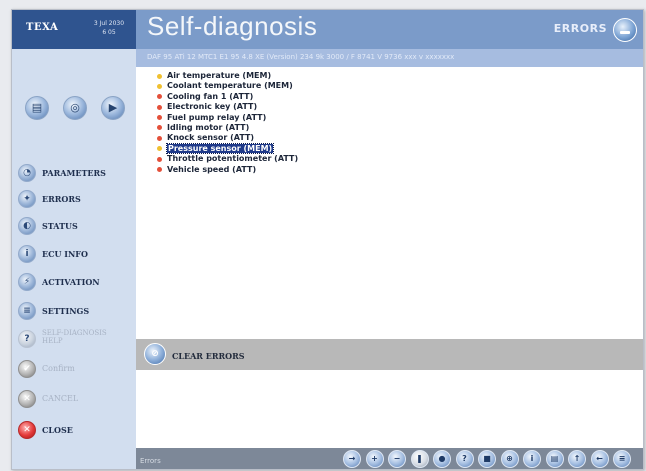  I want to click on sidebar-item-label: ECU INFO, so click(65, 254).